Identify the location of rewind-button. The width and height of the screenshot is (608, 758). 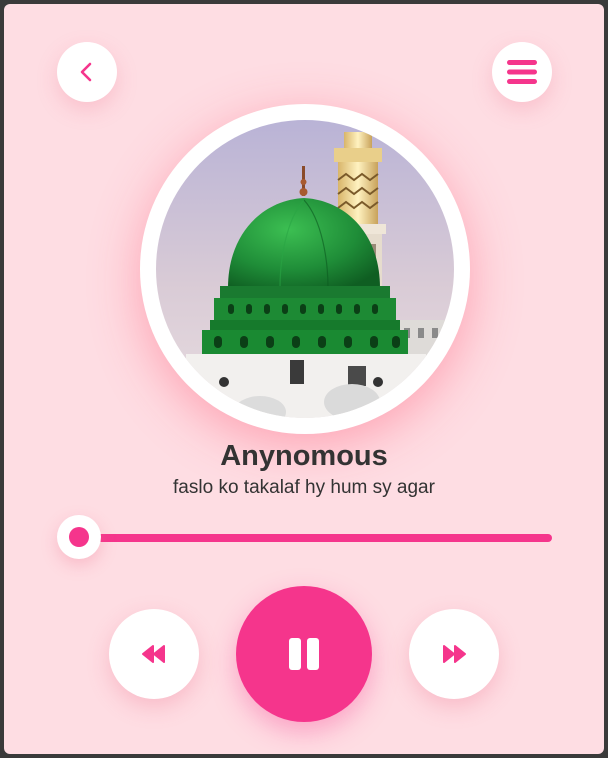
(154, 654).